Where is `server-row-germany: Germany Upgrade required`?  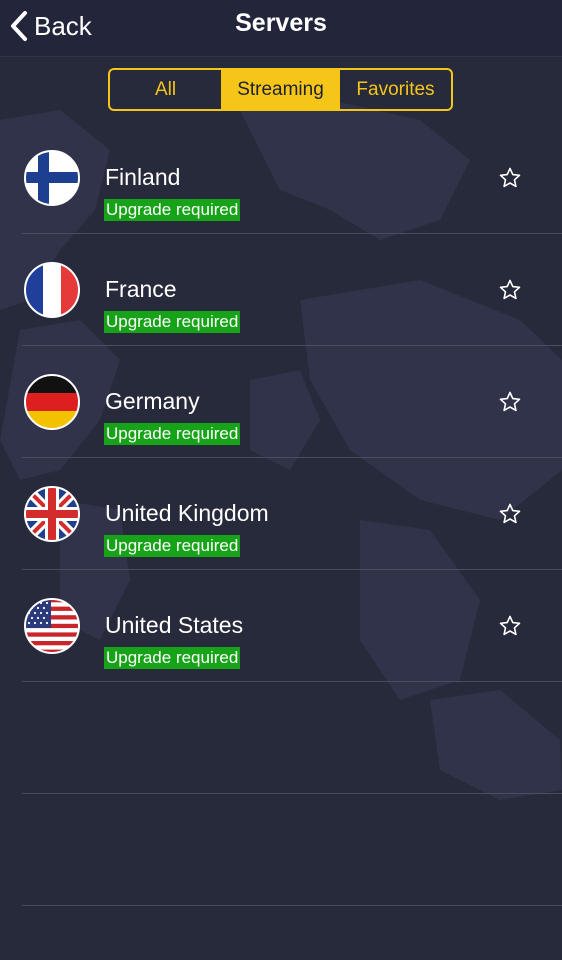
server-row-germany: Germany Upgrade required is located at coordinates (281, 402).